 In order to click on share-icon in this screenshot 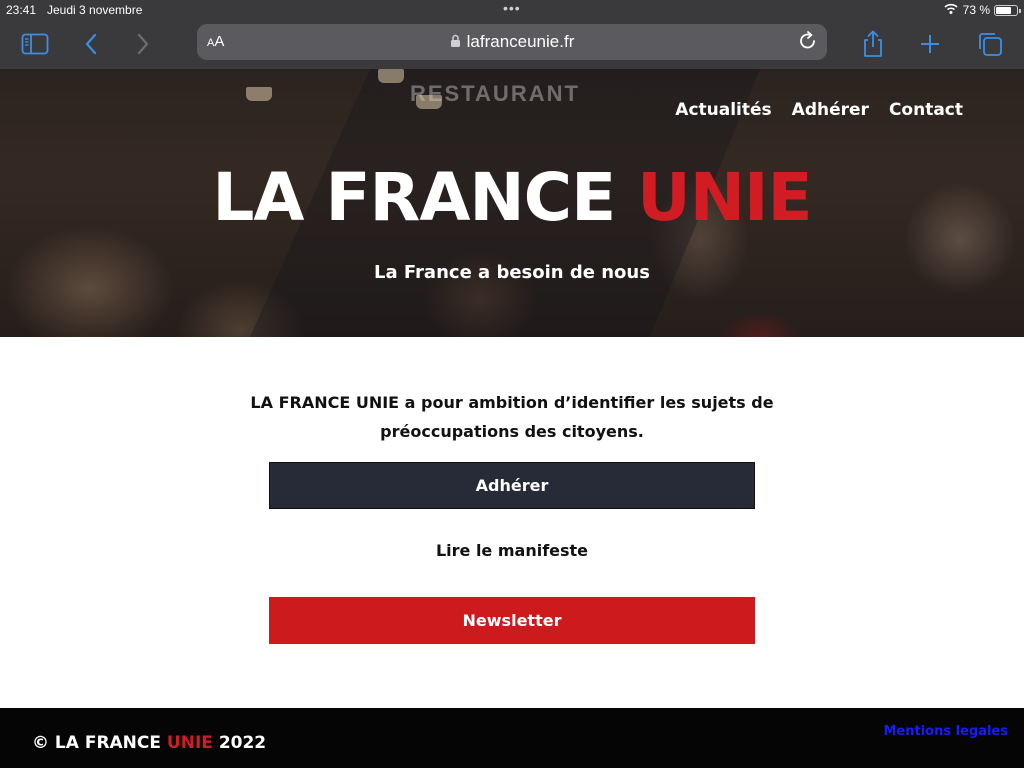, I will do `click(873, 44)`.